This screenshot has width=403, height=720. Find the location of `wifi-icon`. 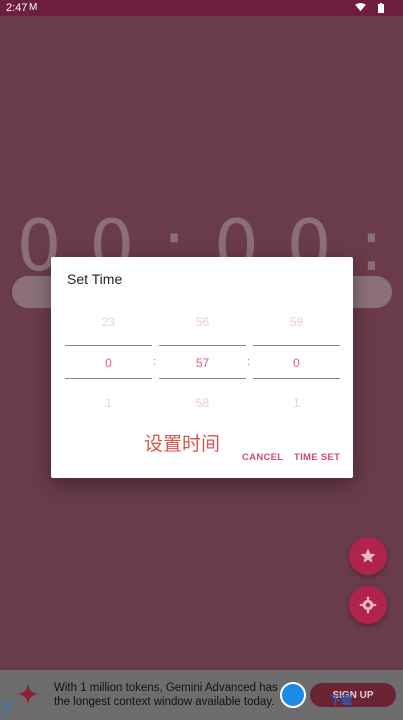

wifi-icon is located at coordinates (360, 7).